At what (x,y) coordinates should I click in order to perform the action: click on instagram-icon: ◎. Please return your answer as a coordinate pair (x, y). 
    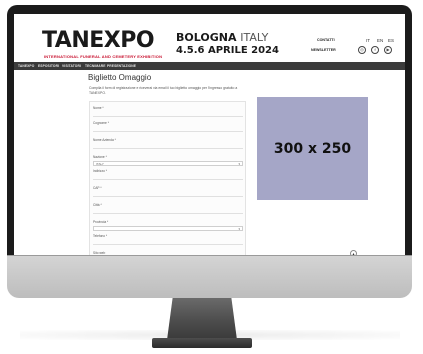
    Looking at the image, I should click on (362, 50).